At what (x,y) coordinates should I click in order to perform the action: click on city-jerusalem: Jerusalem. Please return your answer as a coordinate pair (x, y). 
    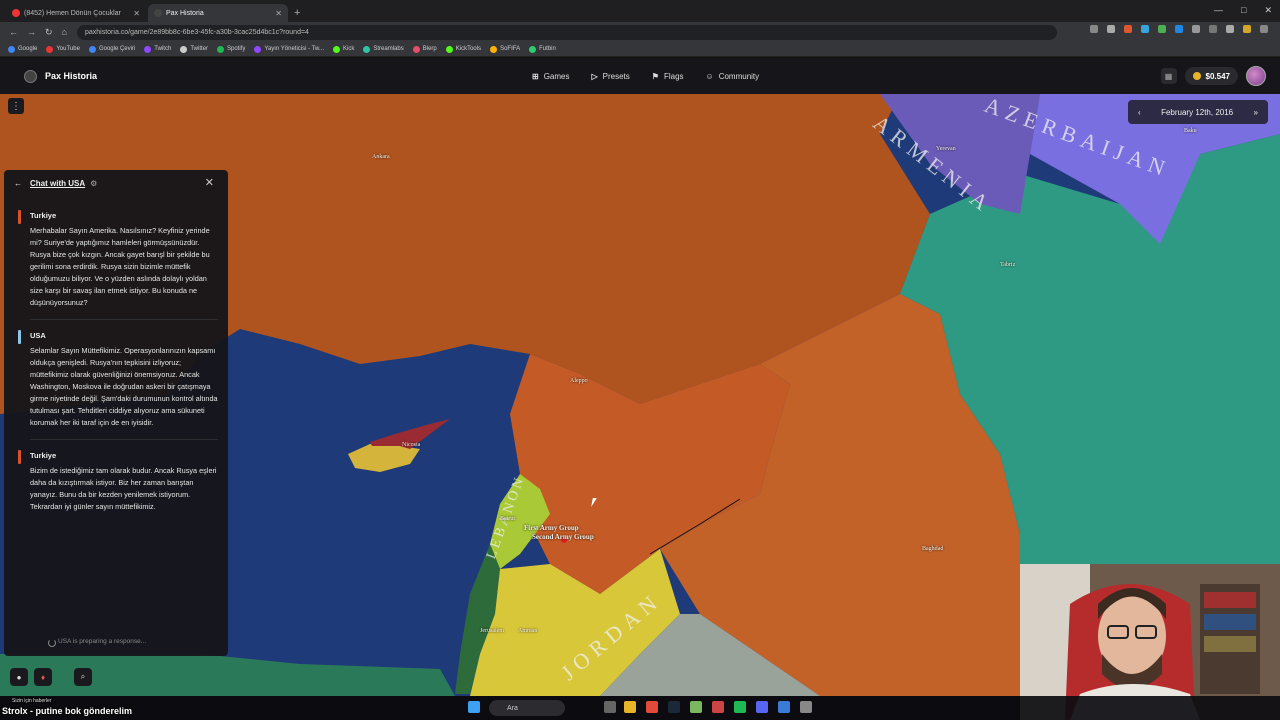
    Looking at the image, I should click on (492, 631).